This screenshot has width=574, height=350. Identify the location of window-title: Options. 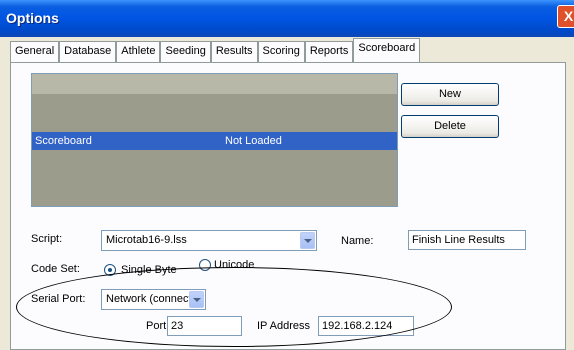
(32, 18).